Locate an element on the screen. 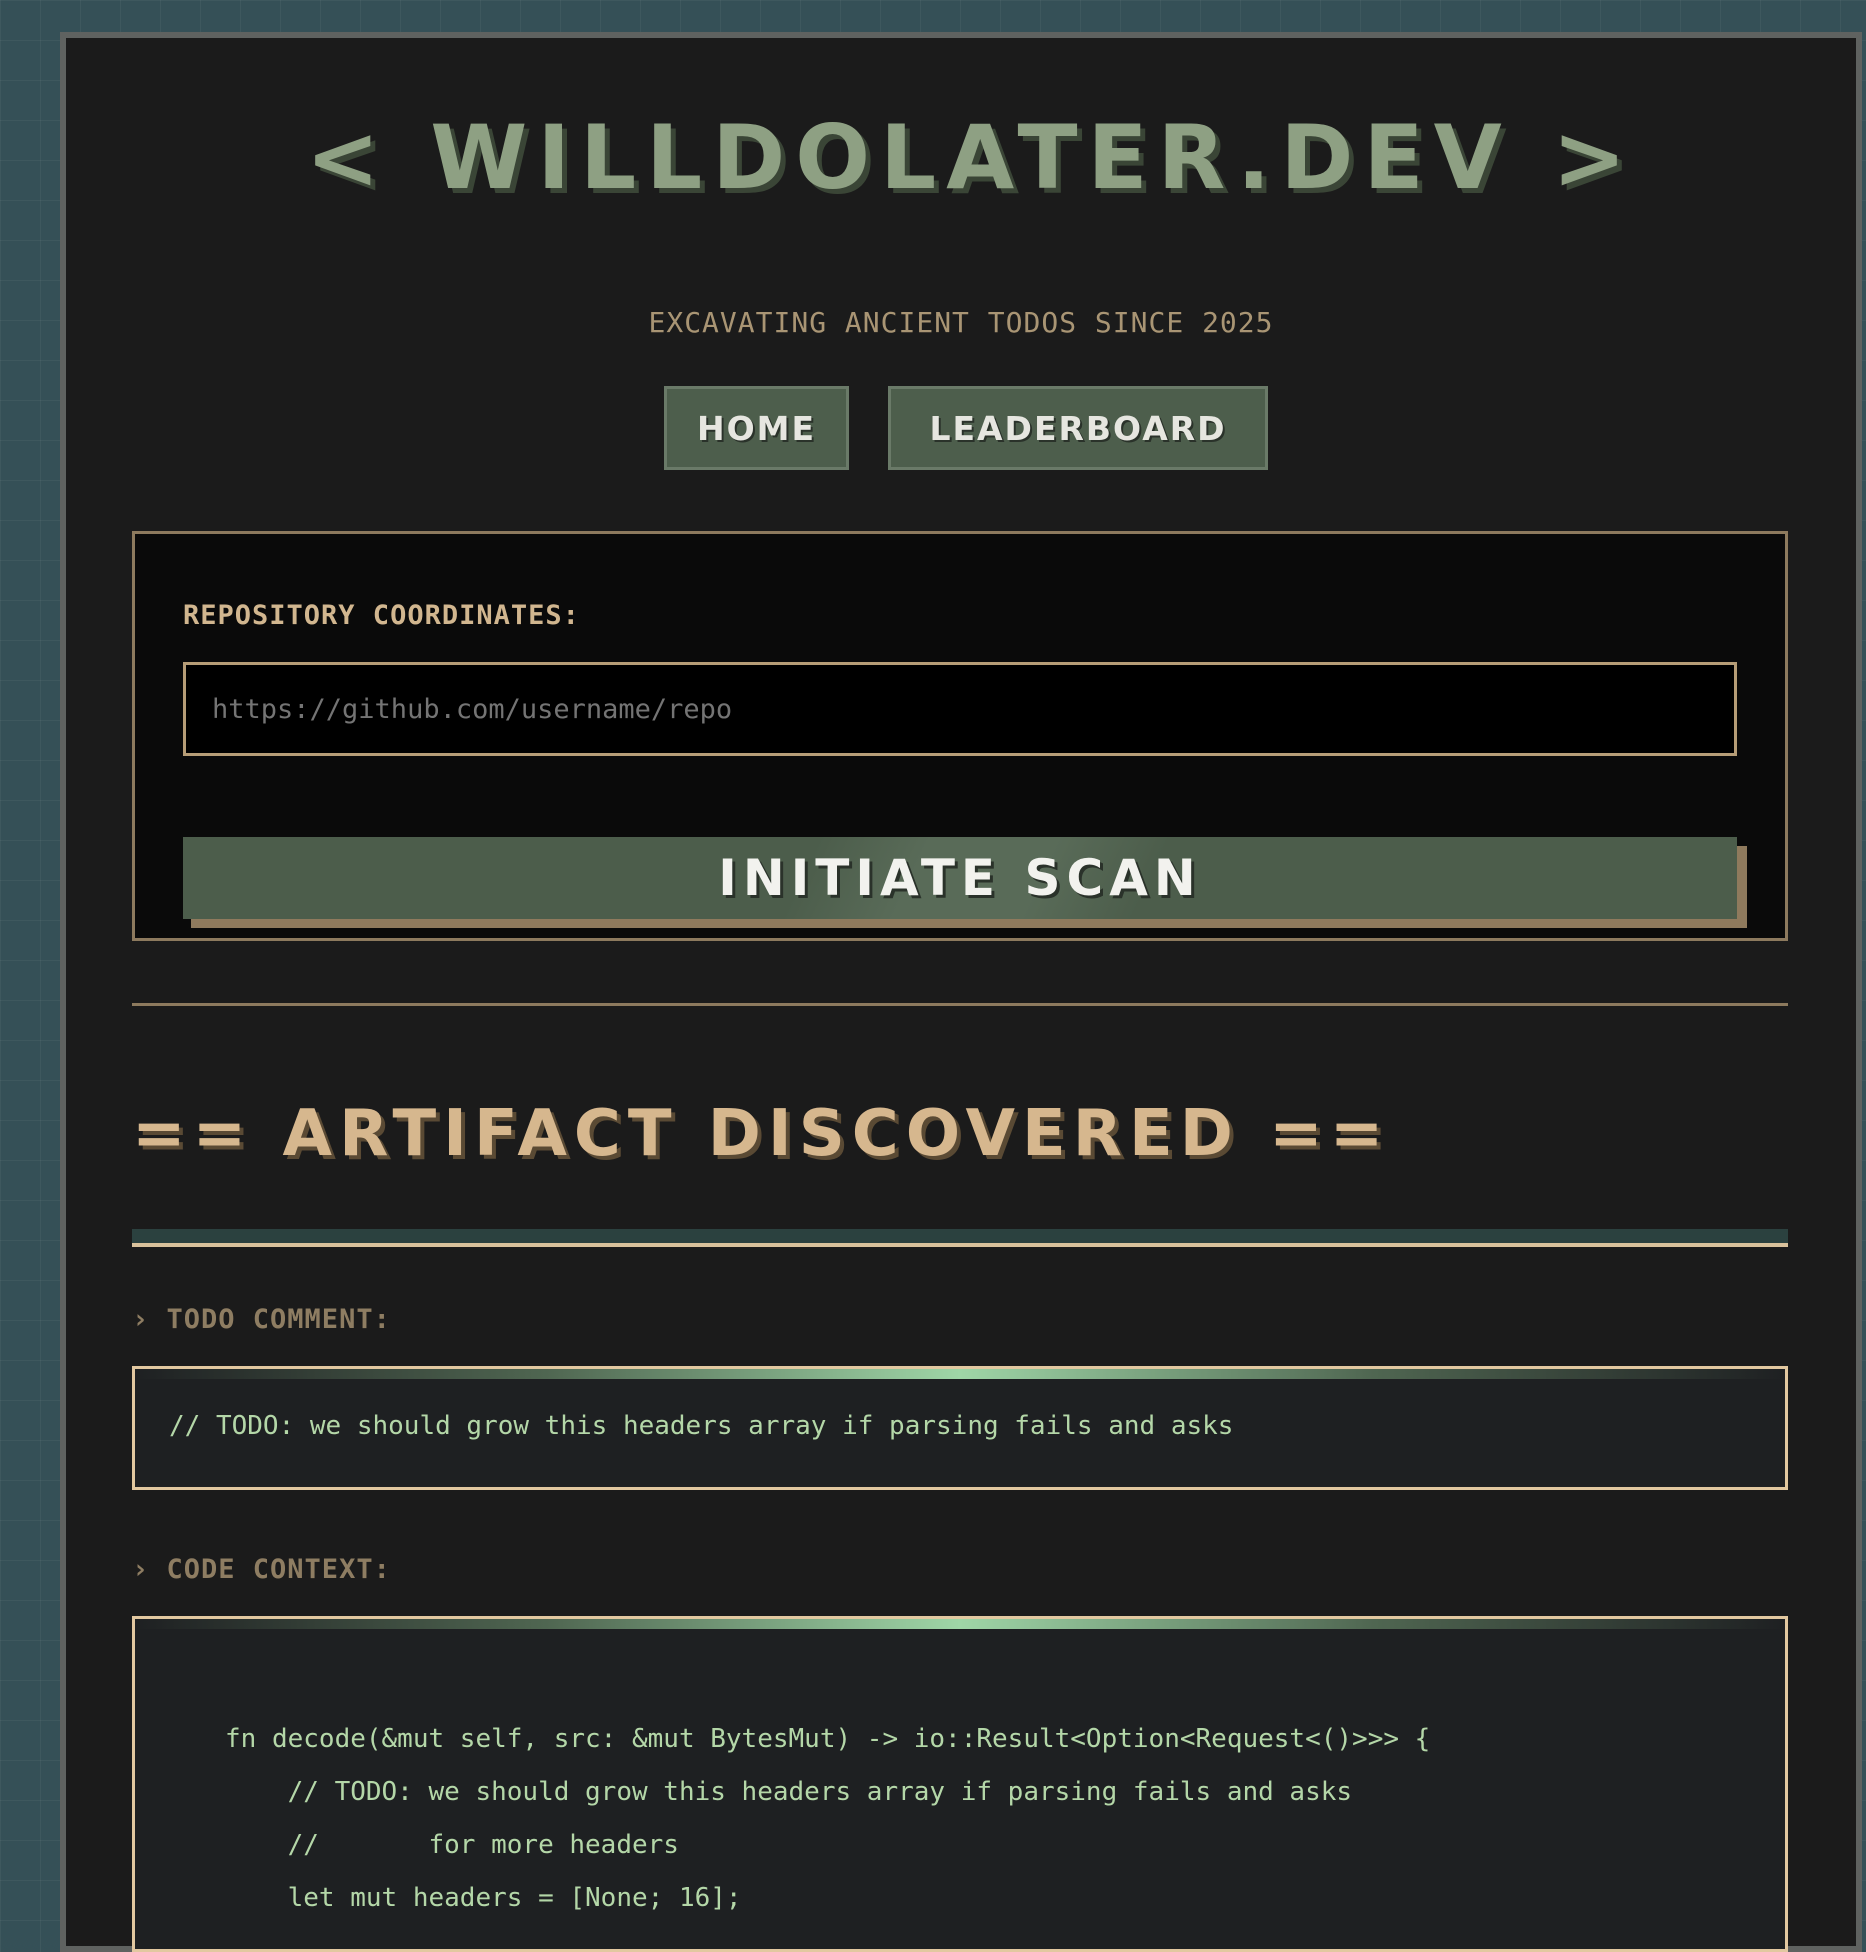 This screenshot has height=1952, width=1866. todo-comment-label: › TODO COMMENT: is located at coordinates (261, 1319).